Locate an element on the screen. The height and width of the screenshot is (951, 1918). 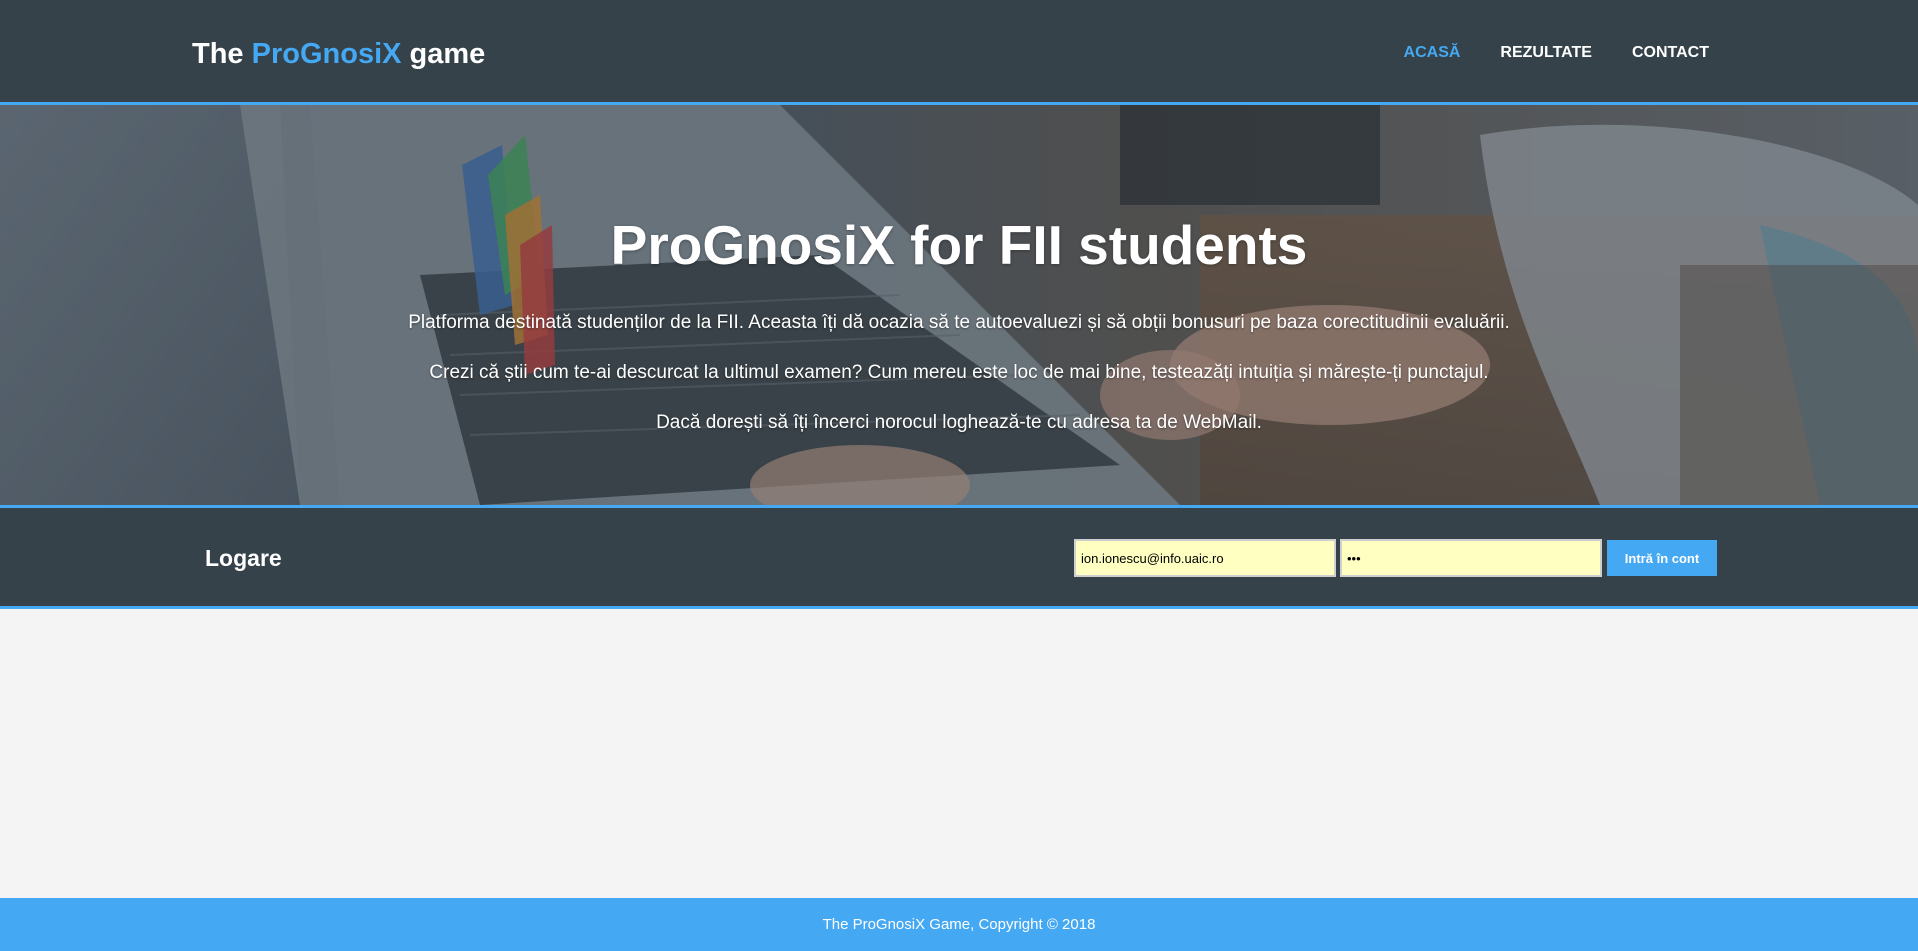
copyright-text: The ProGnosiX Game, Copyright © 2018 is located at coordinates (959, 924).